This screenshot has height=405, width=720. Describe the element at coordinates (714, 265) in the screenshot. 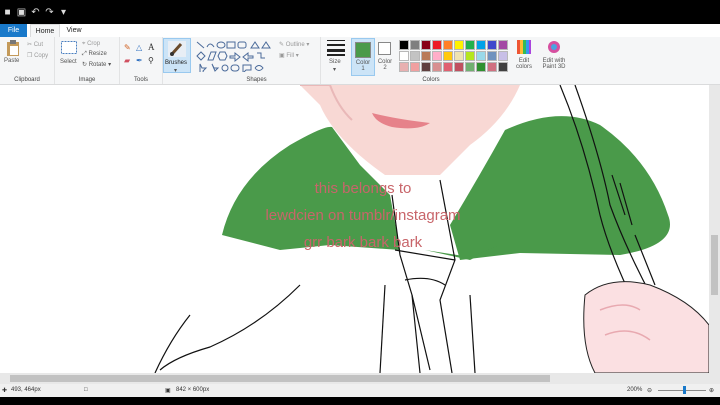

I see `vertical-scroll-thumb` at that location.